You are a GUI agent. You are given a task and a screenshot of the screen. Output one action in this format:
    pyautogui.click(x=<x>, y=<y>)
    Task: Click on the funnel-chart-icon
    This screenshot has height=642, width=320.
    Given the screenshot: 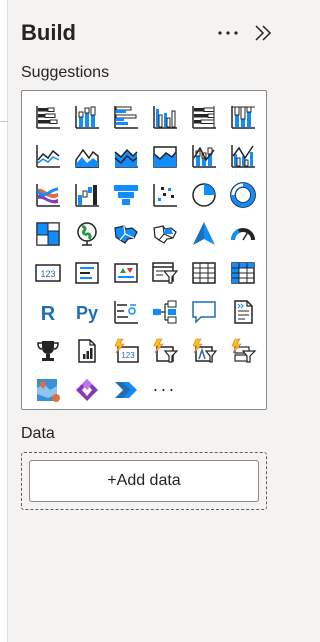 What is the action you would take?
    pyautogui.click(x=125, y=194)
    